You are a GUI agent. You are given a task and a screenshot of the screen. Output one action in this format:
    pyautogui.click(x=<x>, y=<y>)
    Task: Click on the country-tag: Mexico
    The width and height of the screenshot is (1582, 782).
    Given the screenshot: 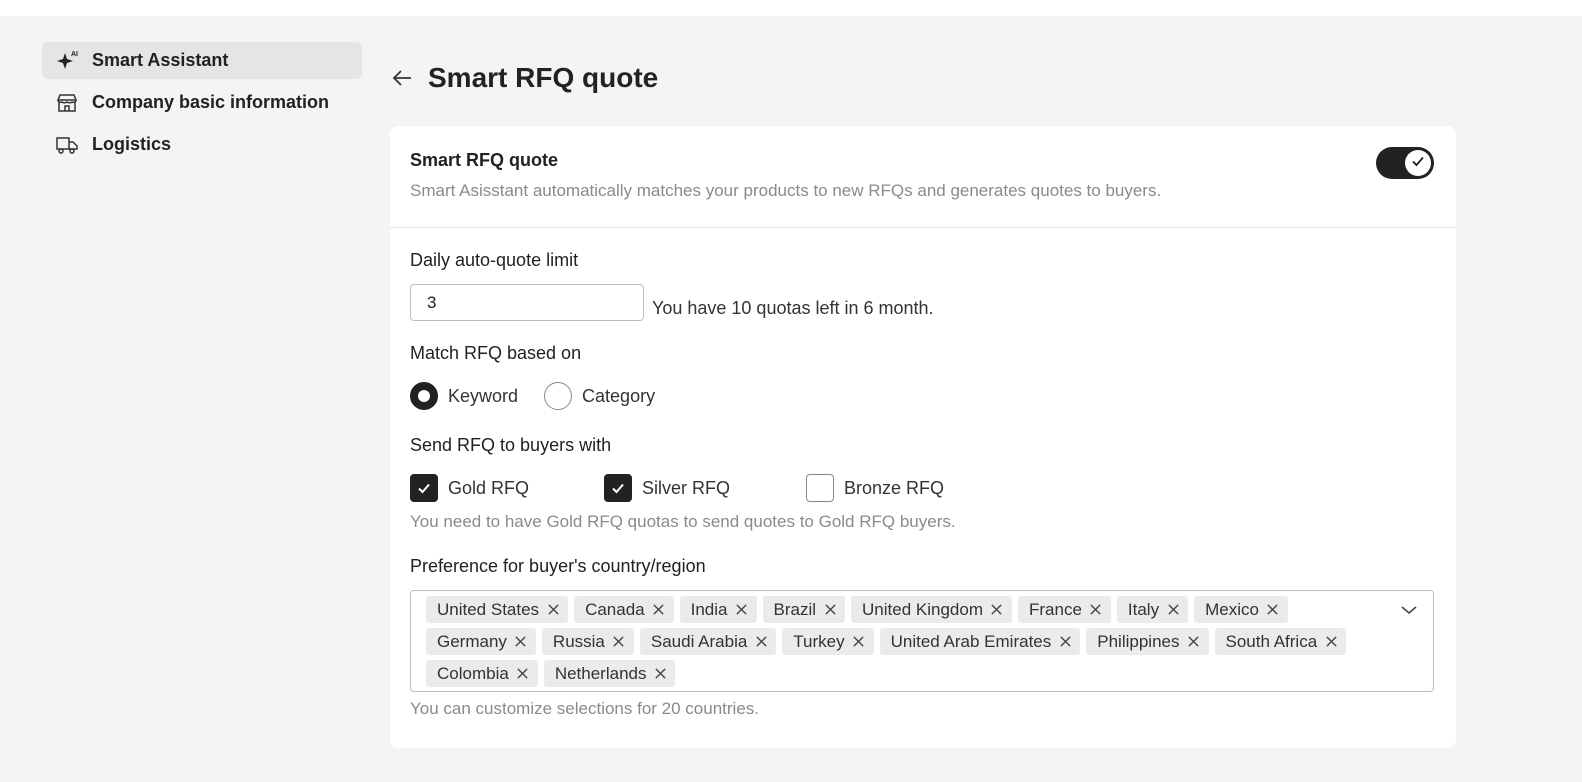 What is the action you would take?
    pyautogui.click(x=1241, y=609)
    